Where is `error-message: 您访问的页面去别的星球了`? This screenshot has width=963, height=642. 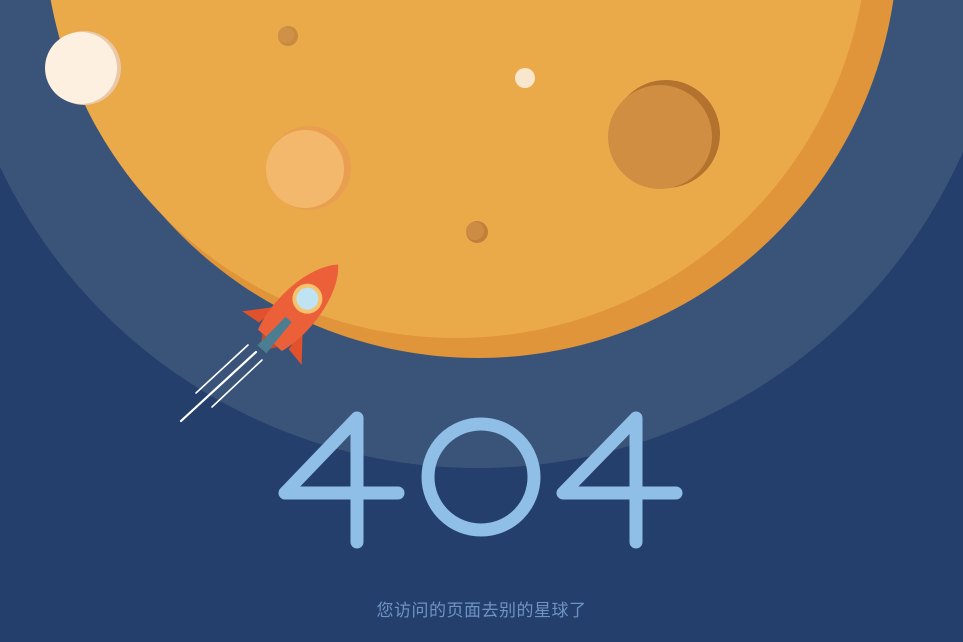 error-message: 您访问的页面去别的星球了 is located at coordinates (481, 611).